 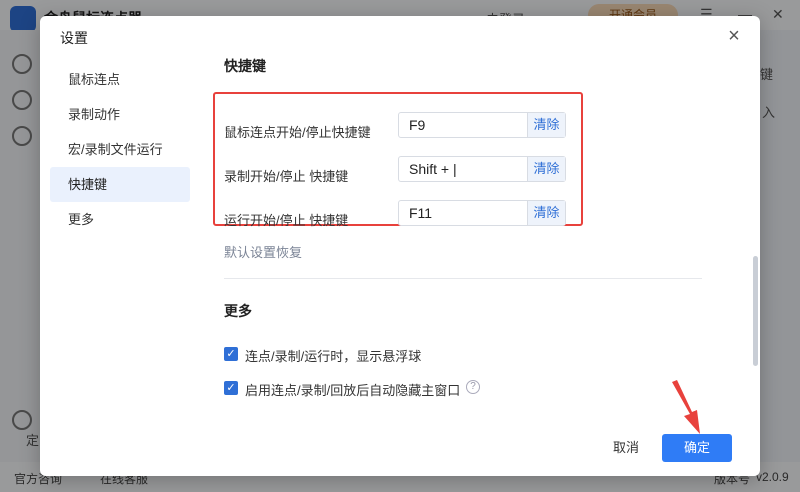 What do you see at coordinates (120, 79) in the screenshot?
I see `nav-item-mouse-click: 鼠标连点` at bounding box center [120, 79].